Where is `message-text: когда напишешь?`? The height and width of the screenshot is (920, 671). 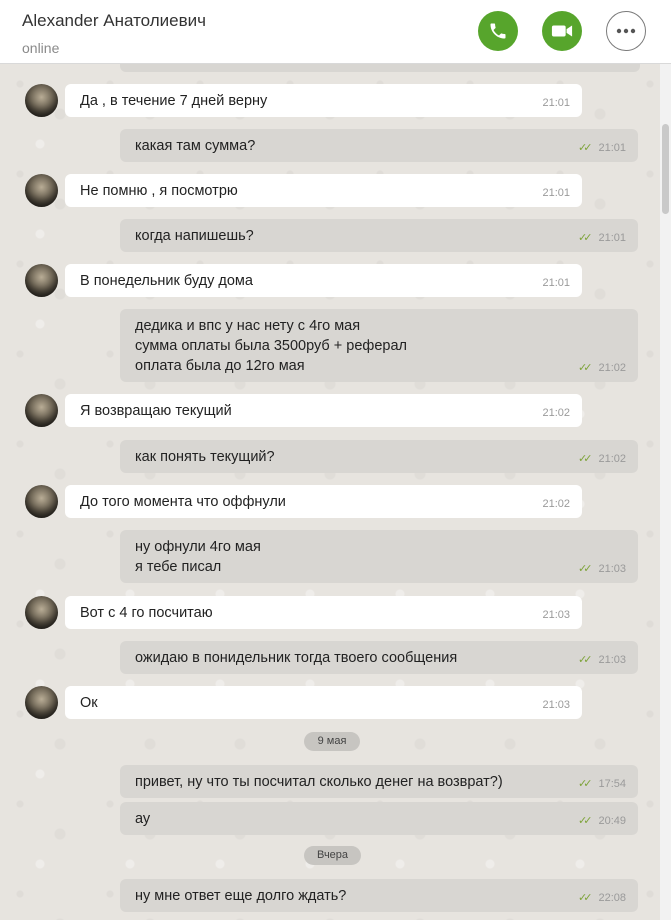
message-text: когда напишешь? is located at coordinates (194, 236).